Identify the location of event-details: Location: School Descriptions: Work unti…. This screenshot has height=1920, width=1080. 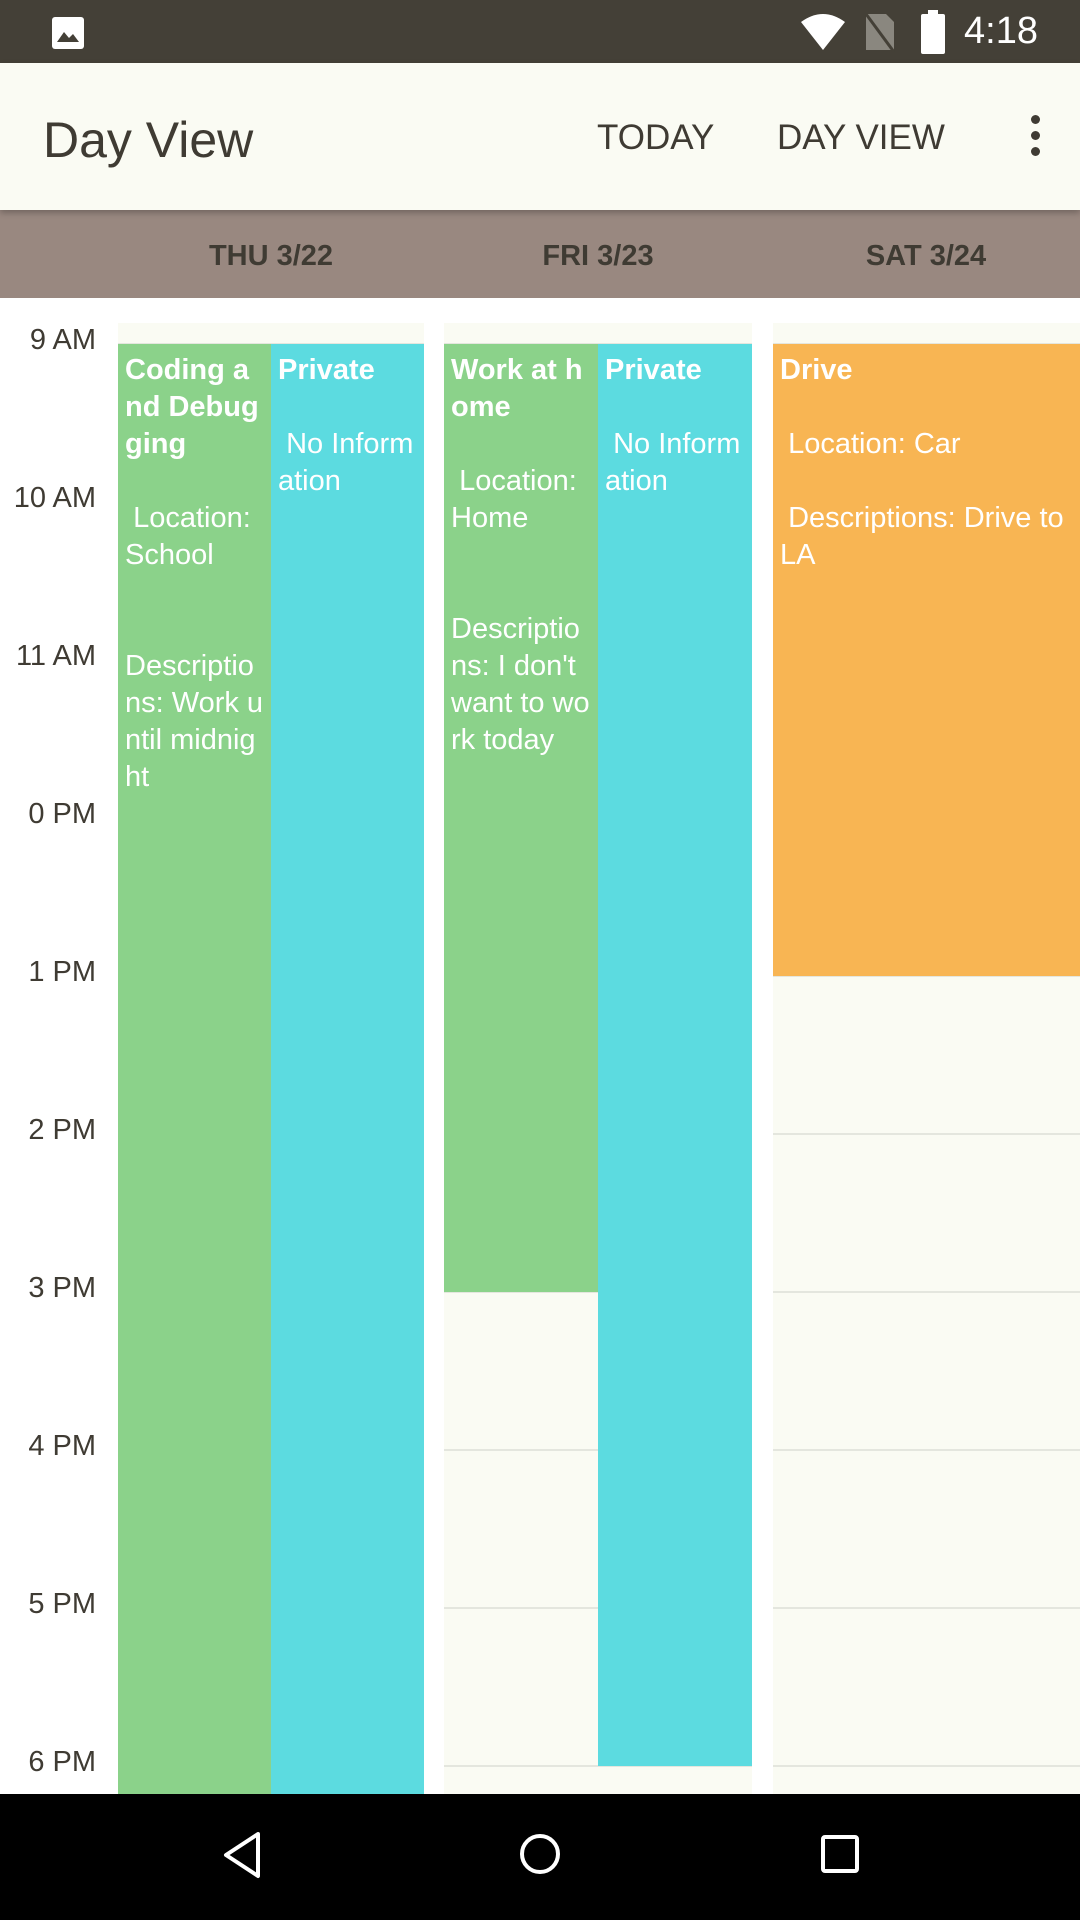
(194, 647).